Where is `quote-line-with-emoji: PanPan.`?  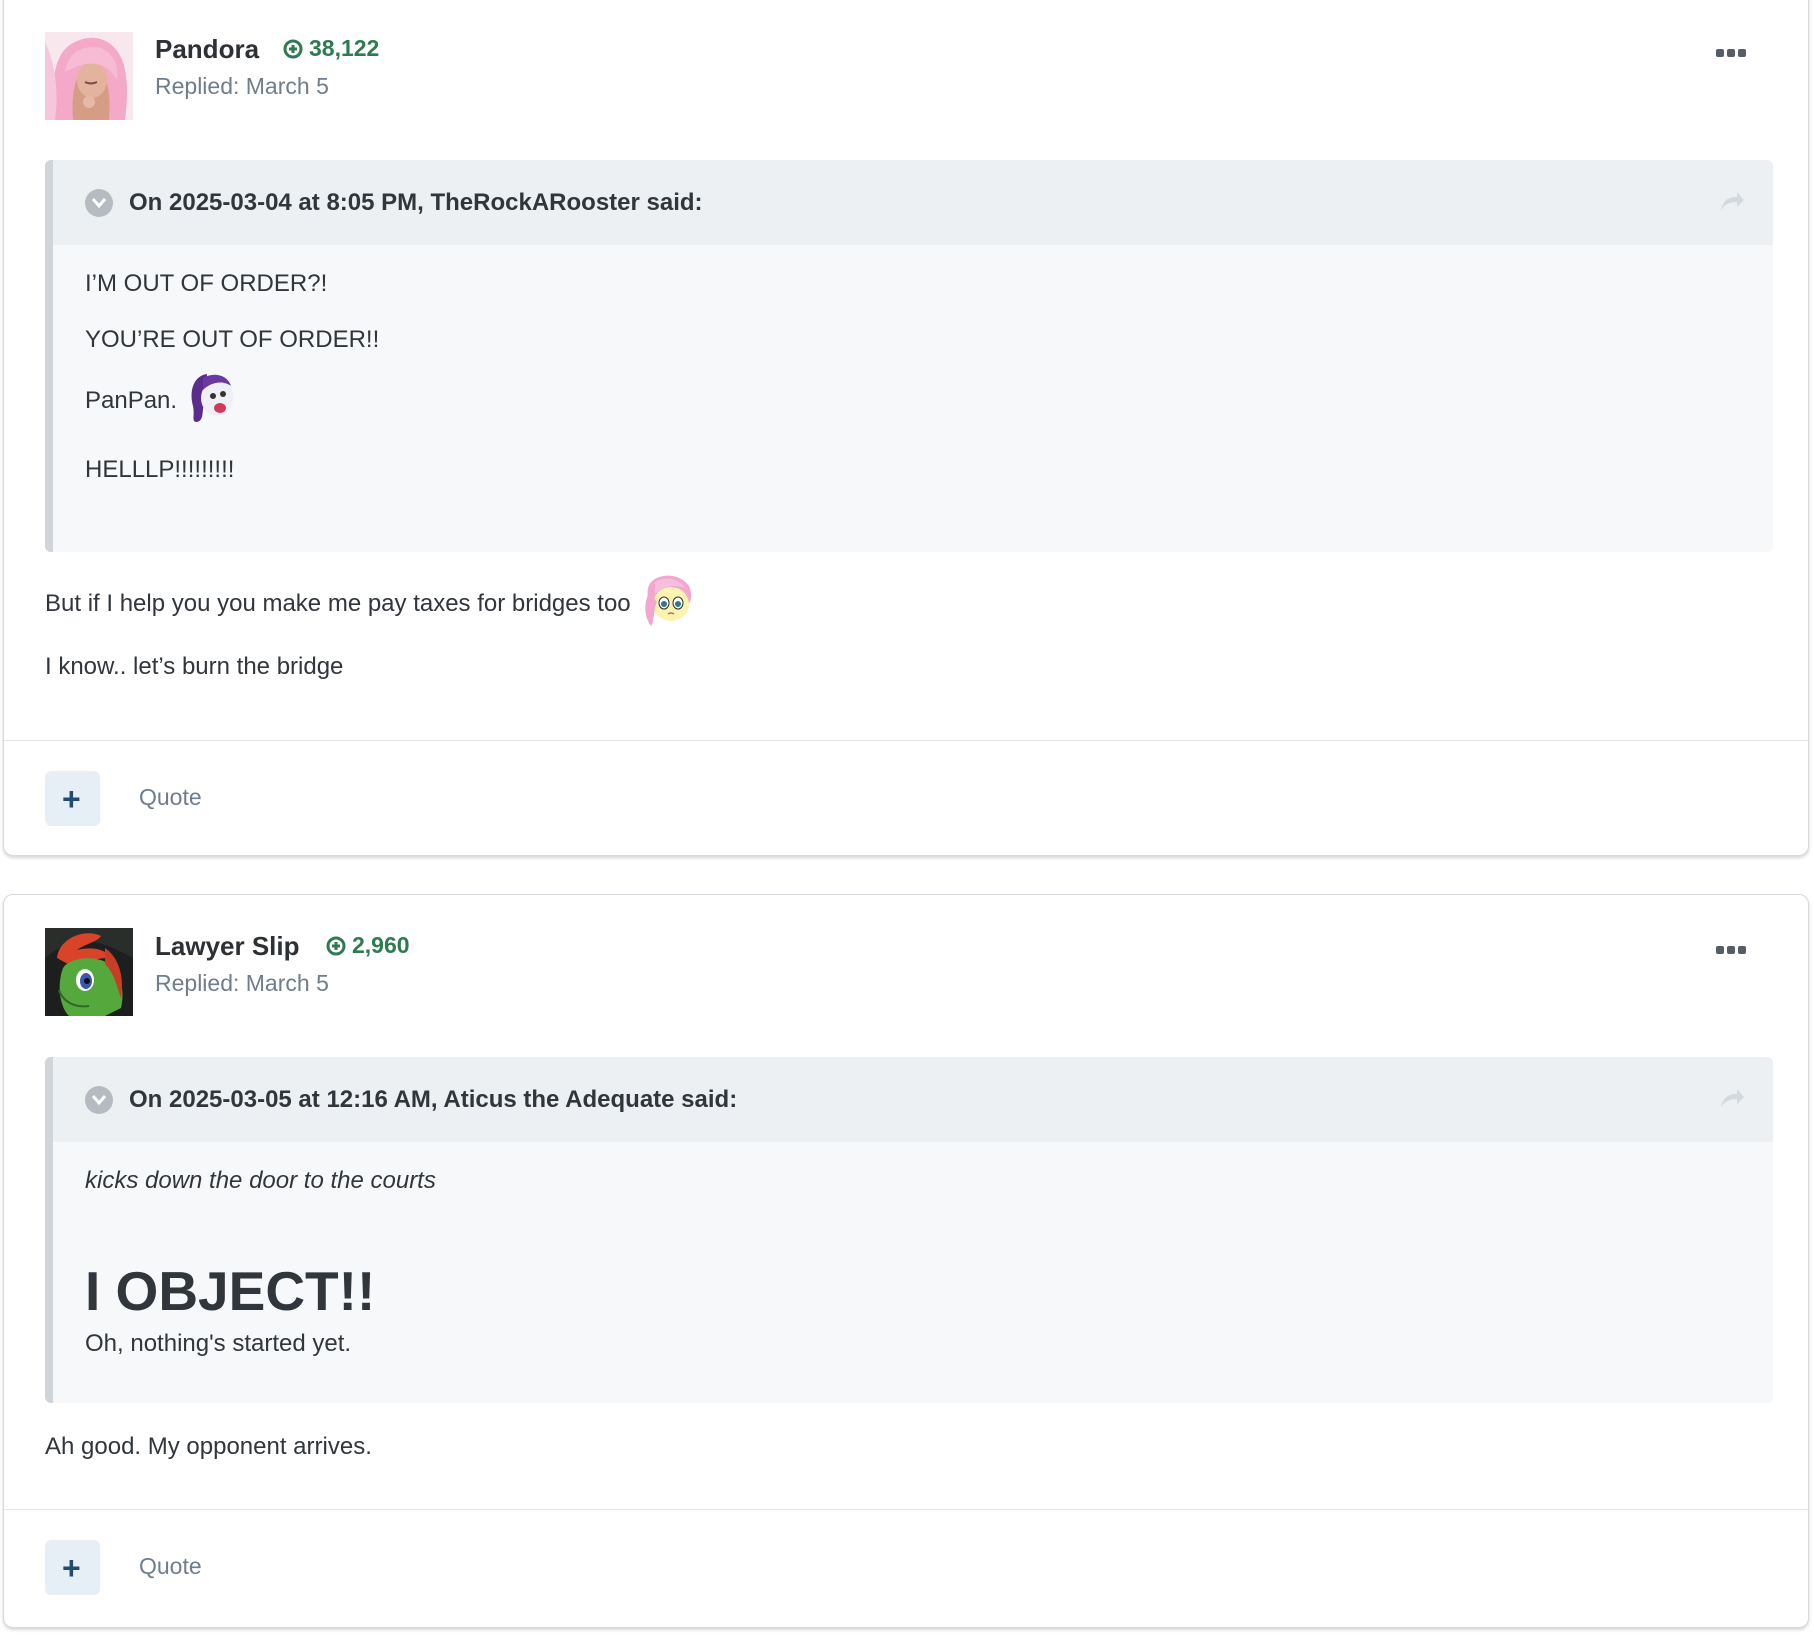
quote-line-with-emoji: PanPan. is located at coordinates (160, 400).